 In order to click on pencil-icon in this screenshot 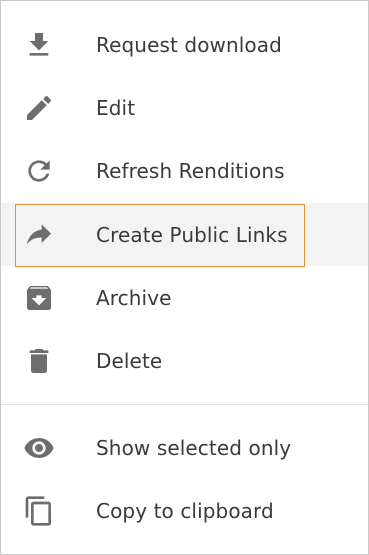, I will do `click(39, 108)`.